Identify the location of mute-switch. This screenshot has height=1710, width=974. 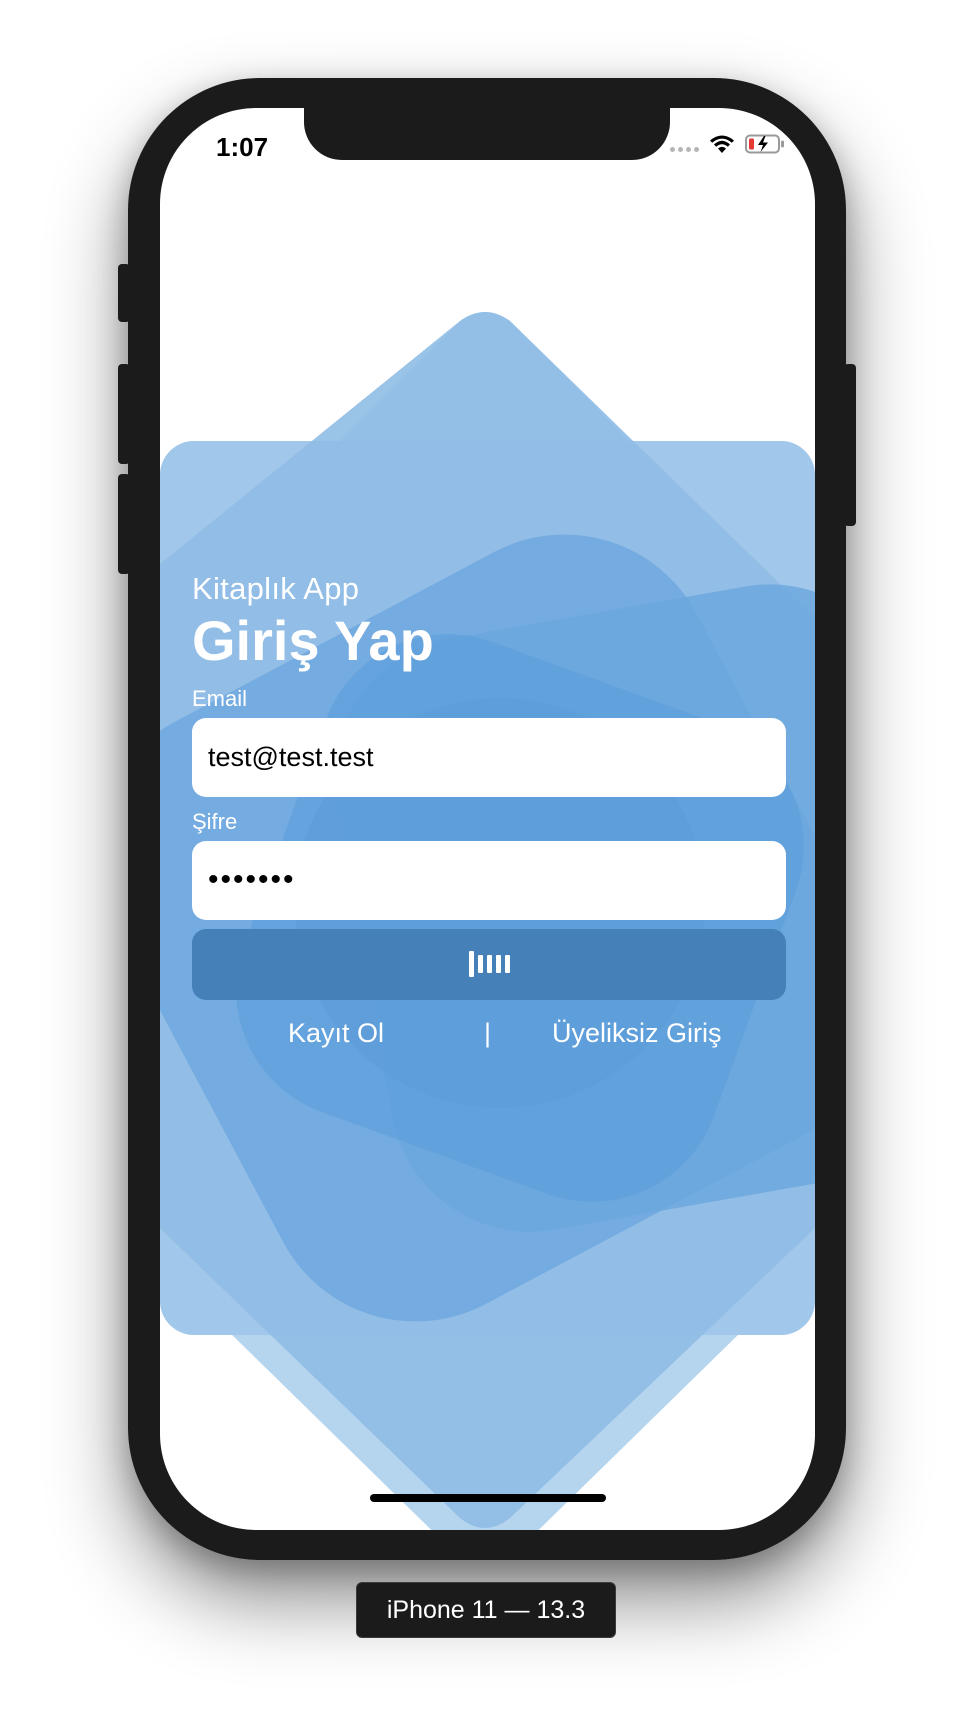
(124, 293).